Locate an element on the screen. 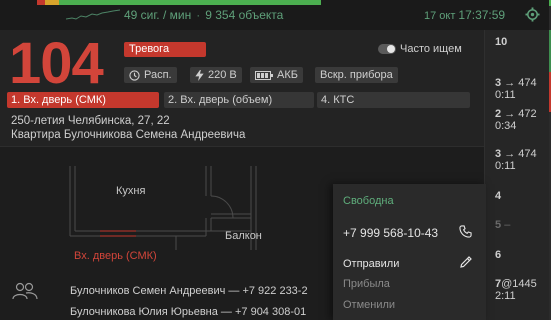 The height and width of the screenshot is (320, 551). clock-time: 17:37:59 is located at coordinates (482, 15).